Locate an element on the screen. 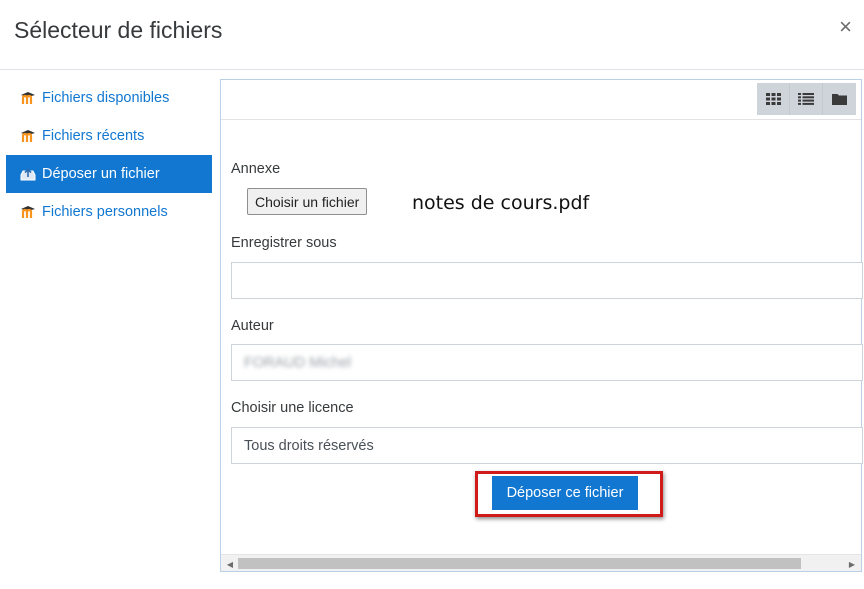  author-value: FORAUD Michel is located at coordinates (298, 362).